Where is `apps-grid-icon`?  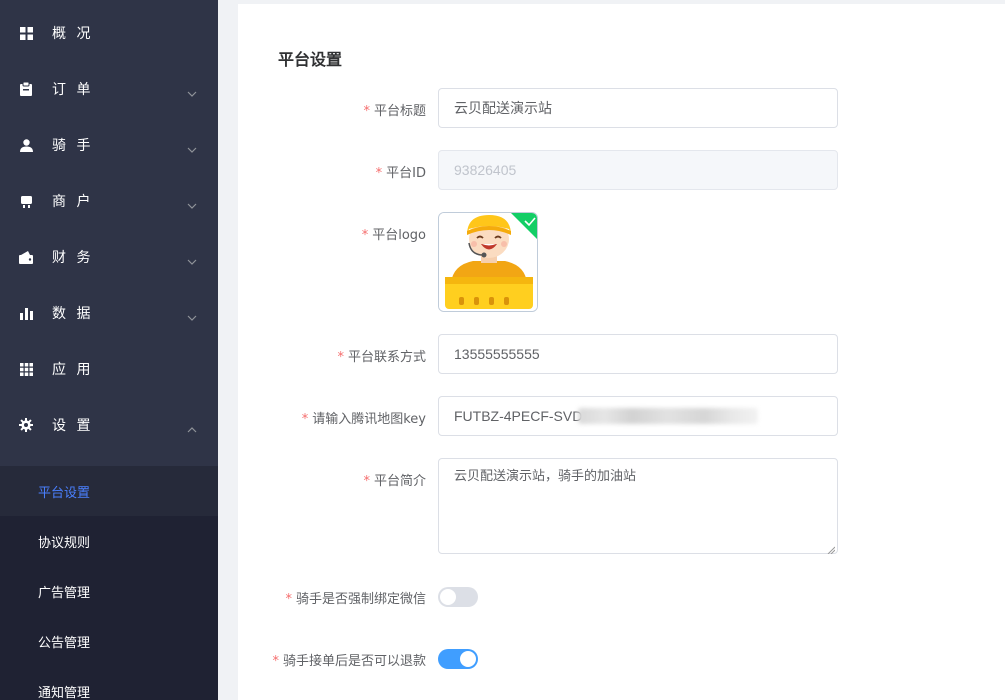
apps-grid-icon is located at coordinates (26, 369).